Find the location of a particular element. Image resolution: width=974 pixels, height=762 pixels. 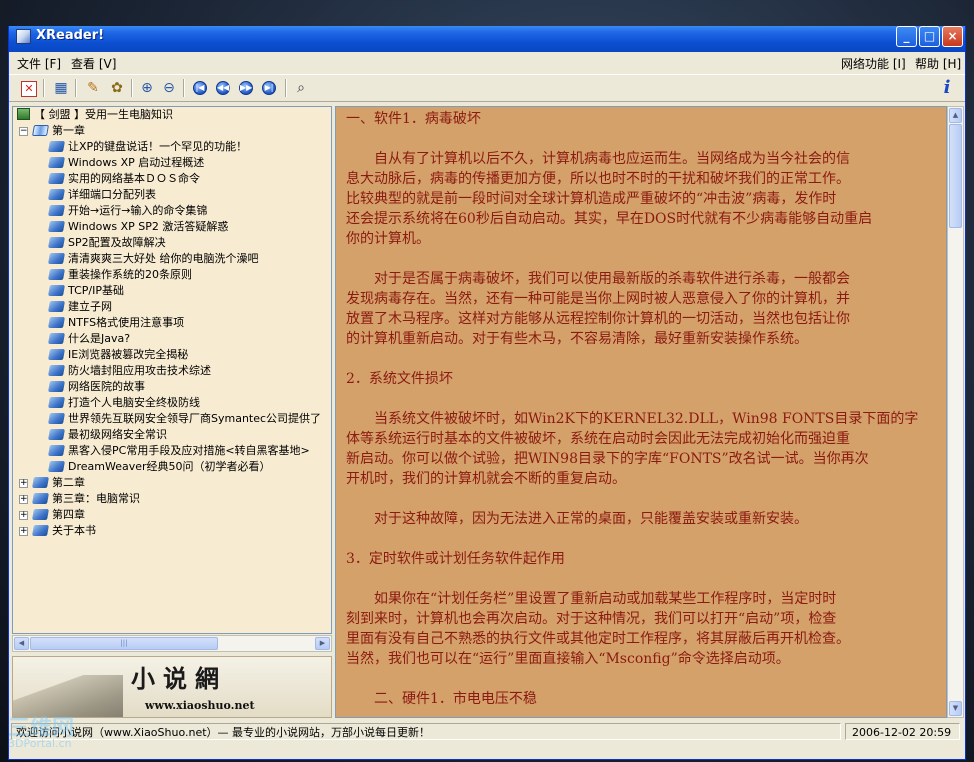

tree-item-label: 建立子网 is located at coordinates (90, 306).